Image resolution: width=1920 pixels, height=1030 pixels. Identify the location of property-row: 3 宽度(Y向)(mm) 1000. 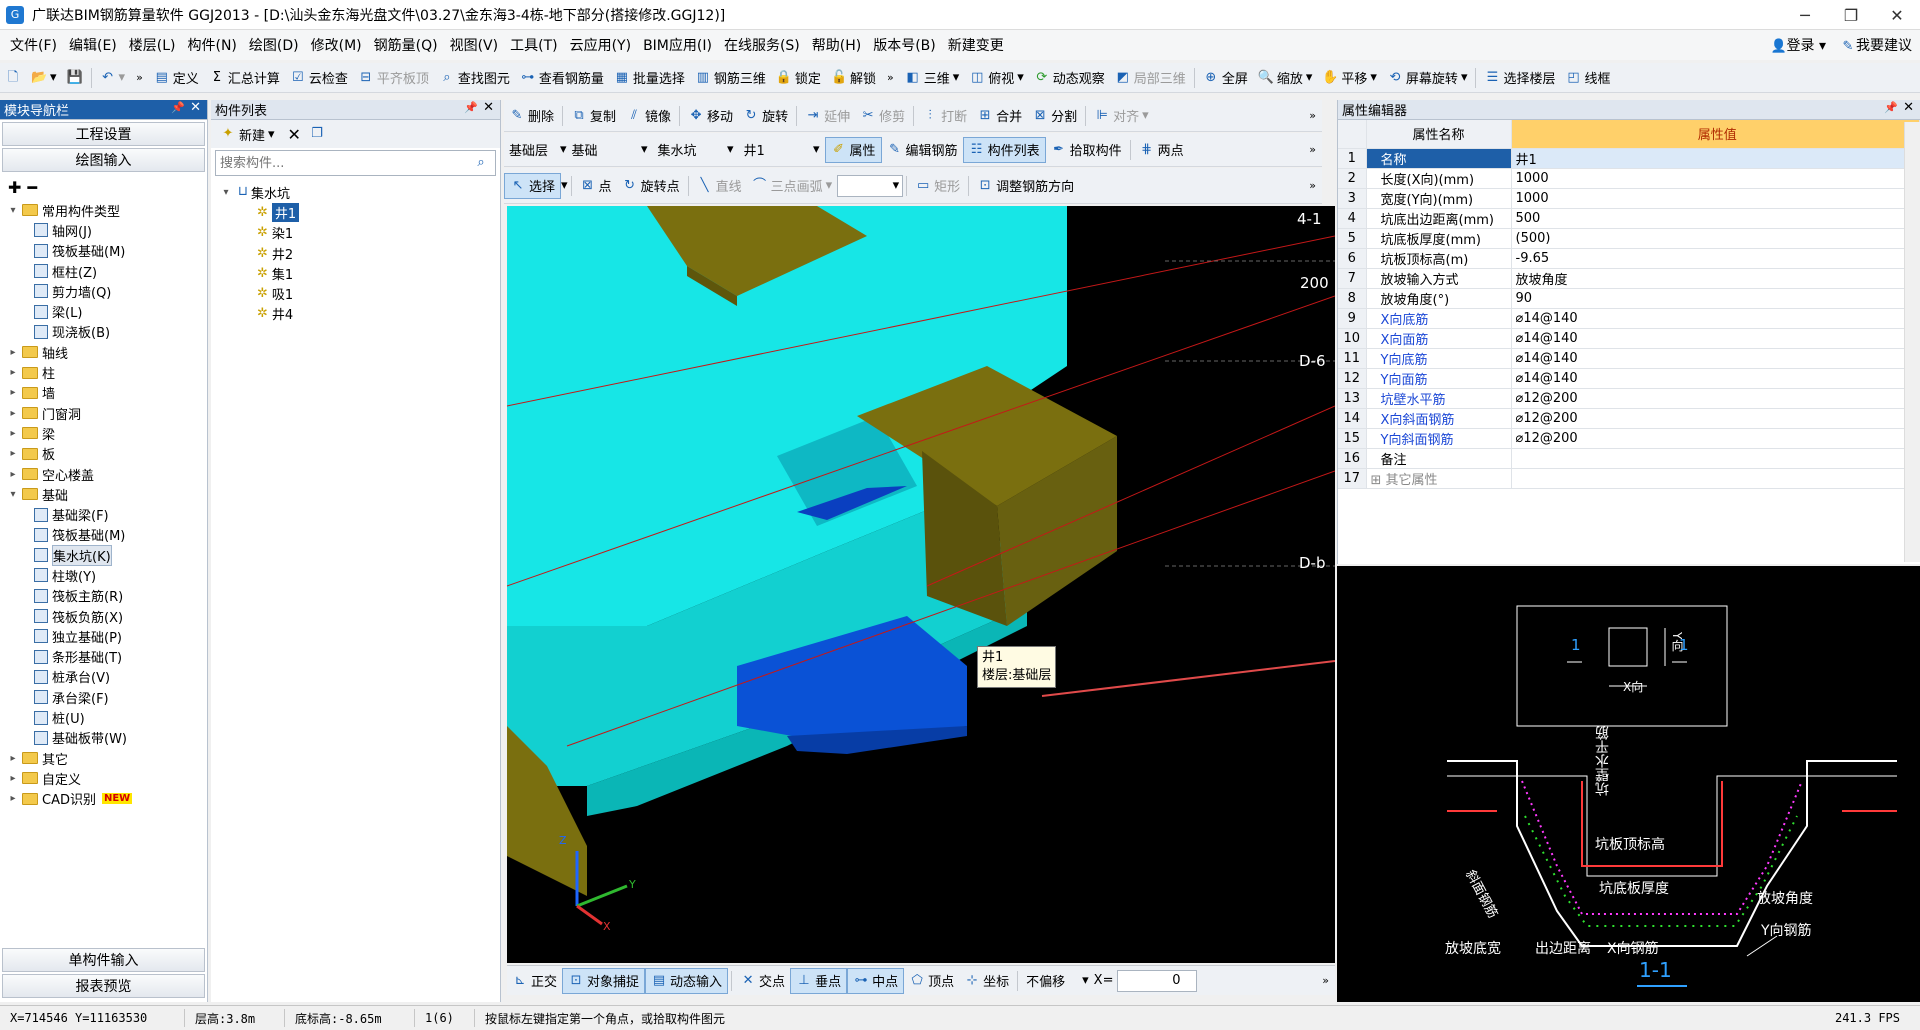
(1629, 198).